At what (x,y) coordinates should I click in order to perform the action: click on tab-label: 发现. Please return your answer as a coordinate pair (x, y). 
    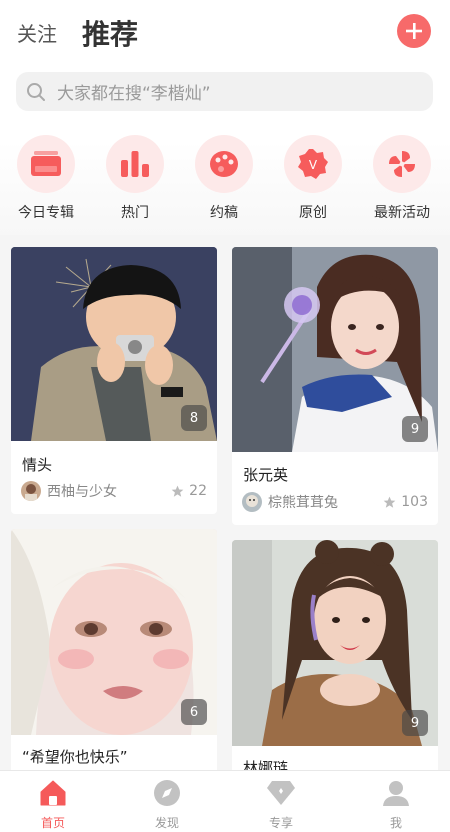
    Looking at the image, I should click on (166, 823).